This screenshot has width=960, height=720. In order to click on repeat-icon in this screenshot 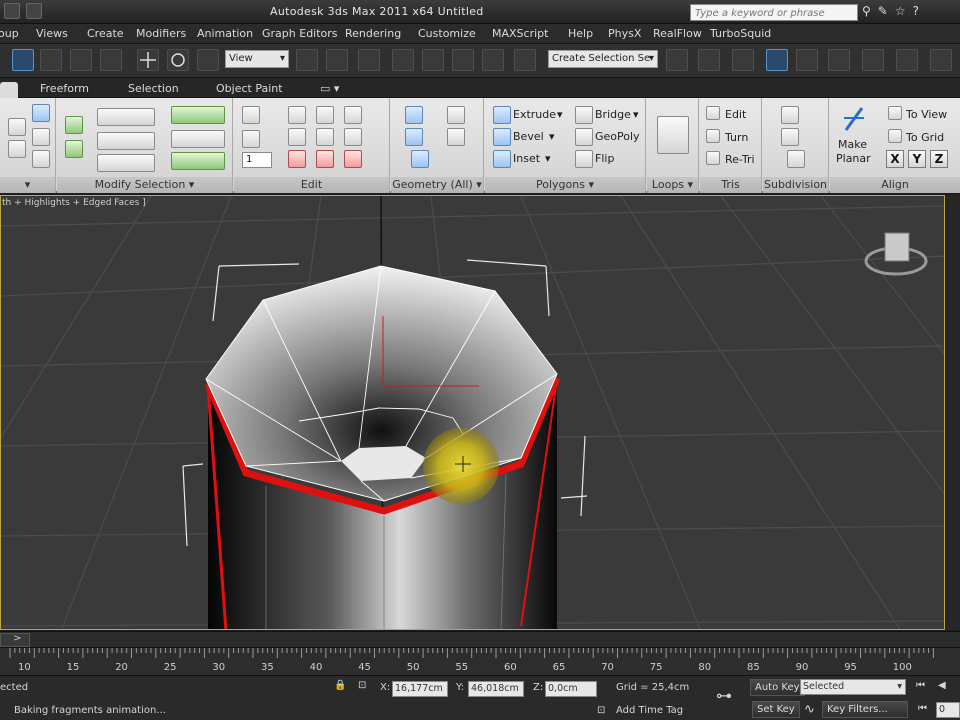, I will do `click(251, 139)`.